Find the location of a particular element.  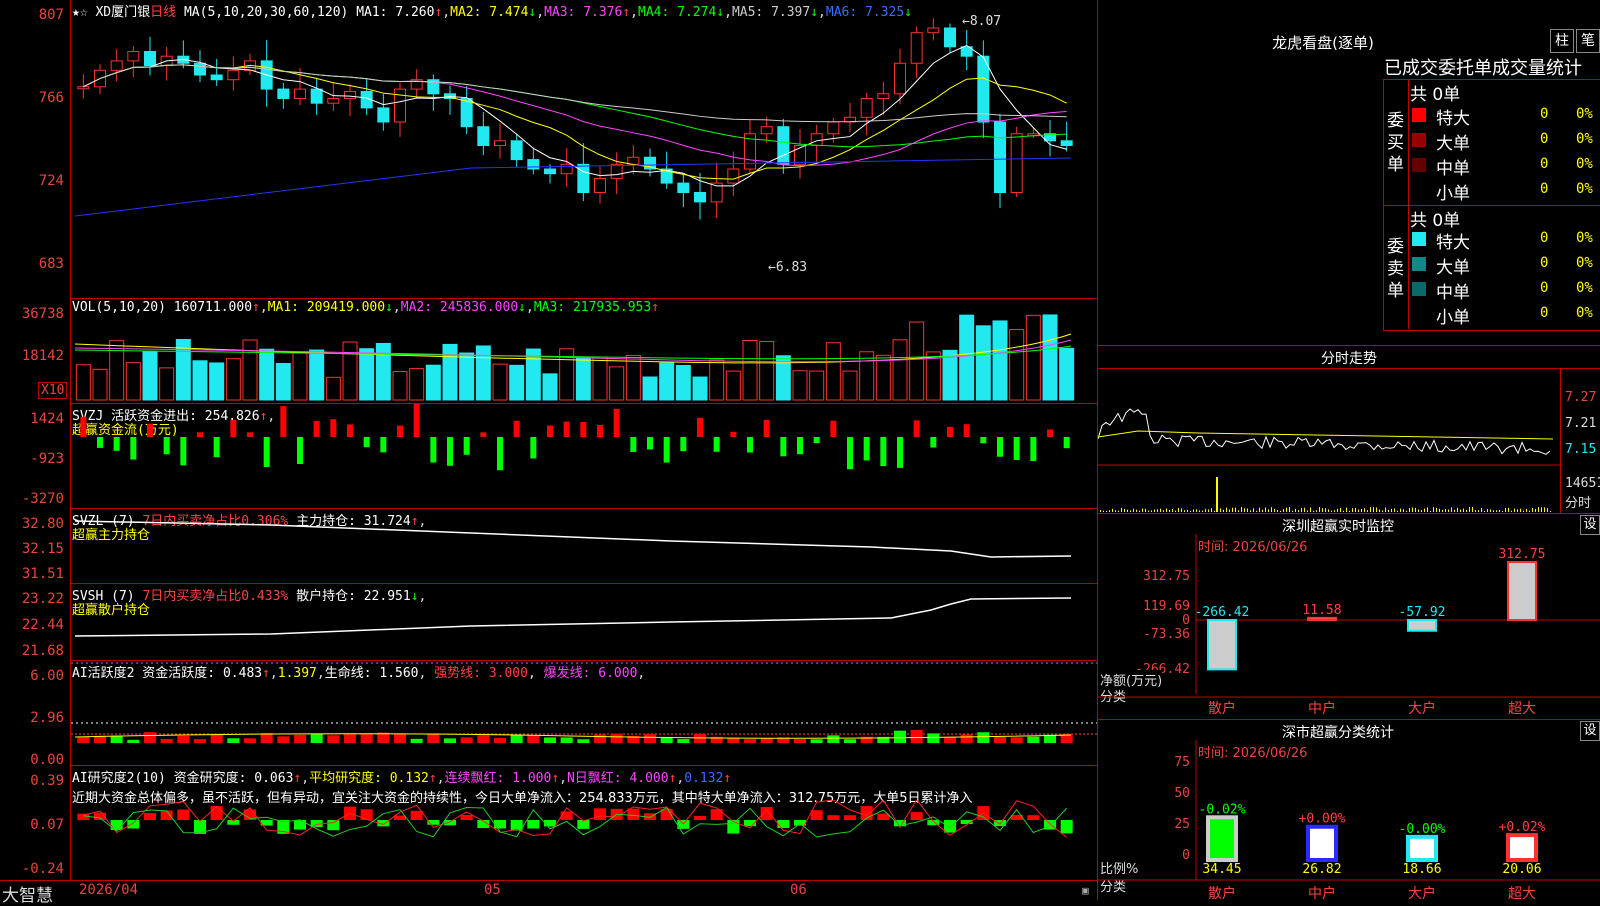

ai1-axis-1: 6.00 is located at coordinates (47, 676).